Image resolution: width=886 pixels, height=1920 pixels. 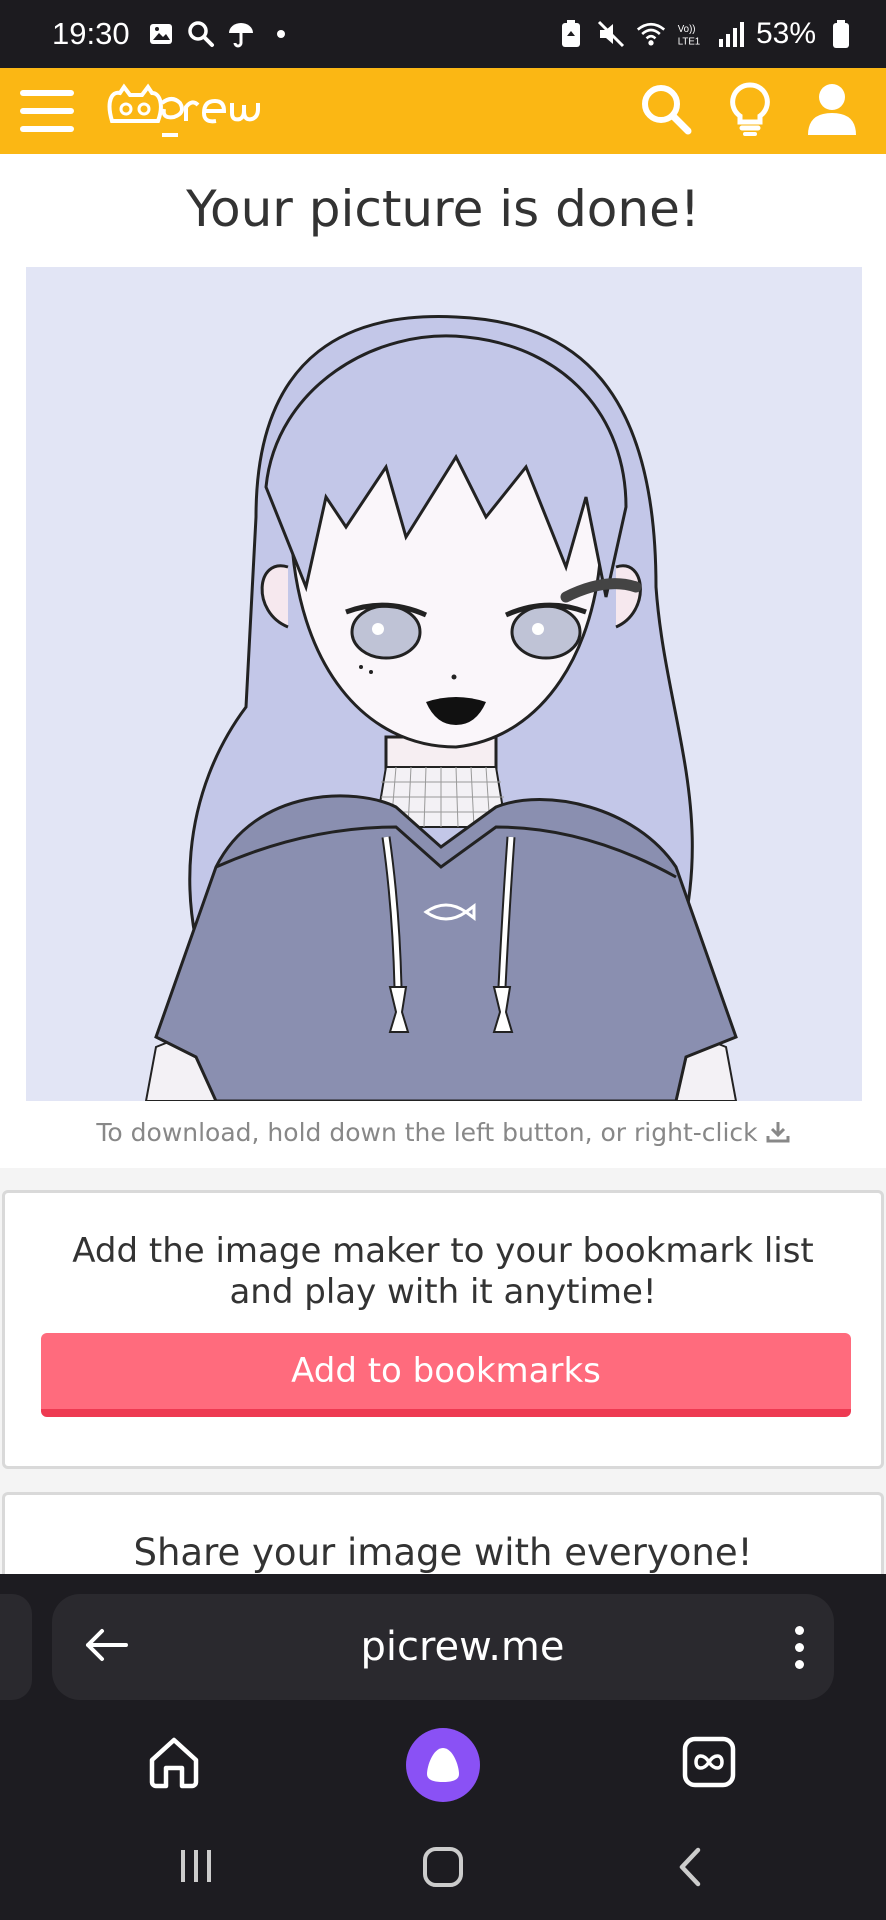 I want to click on share-card-text: Share your image with everyone!, so click(x=443, y=1552).